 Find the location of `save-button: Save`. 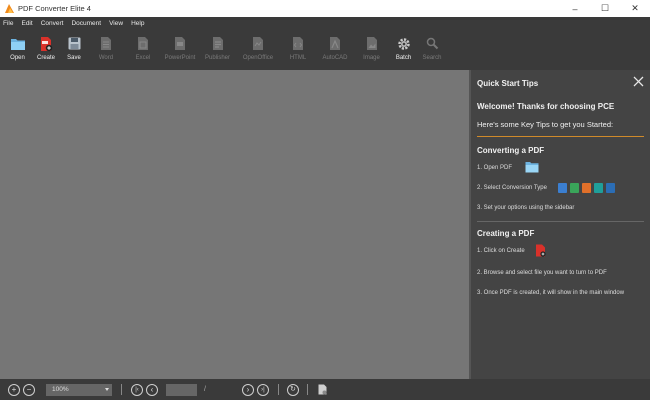

save-button: Save is located at coordinates (74, 45).